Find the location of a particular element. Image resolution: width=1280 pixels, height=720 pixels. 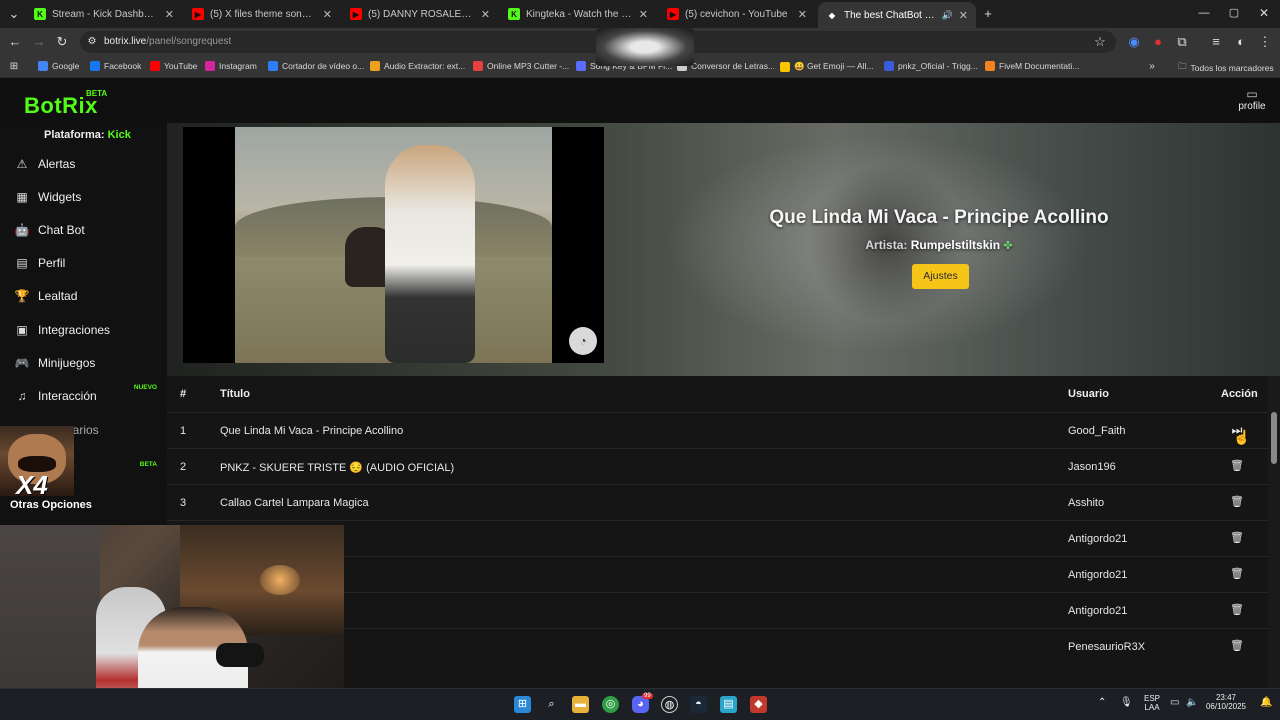

bookmark-item: Google is located at coordinates (58, 66).